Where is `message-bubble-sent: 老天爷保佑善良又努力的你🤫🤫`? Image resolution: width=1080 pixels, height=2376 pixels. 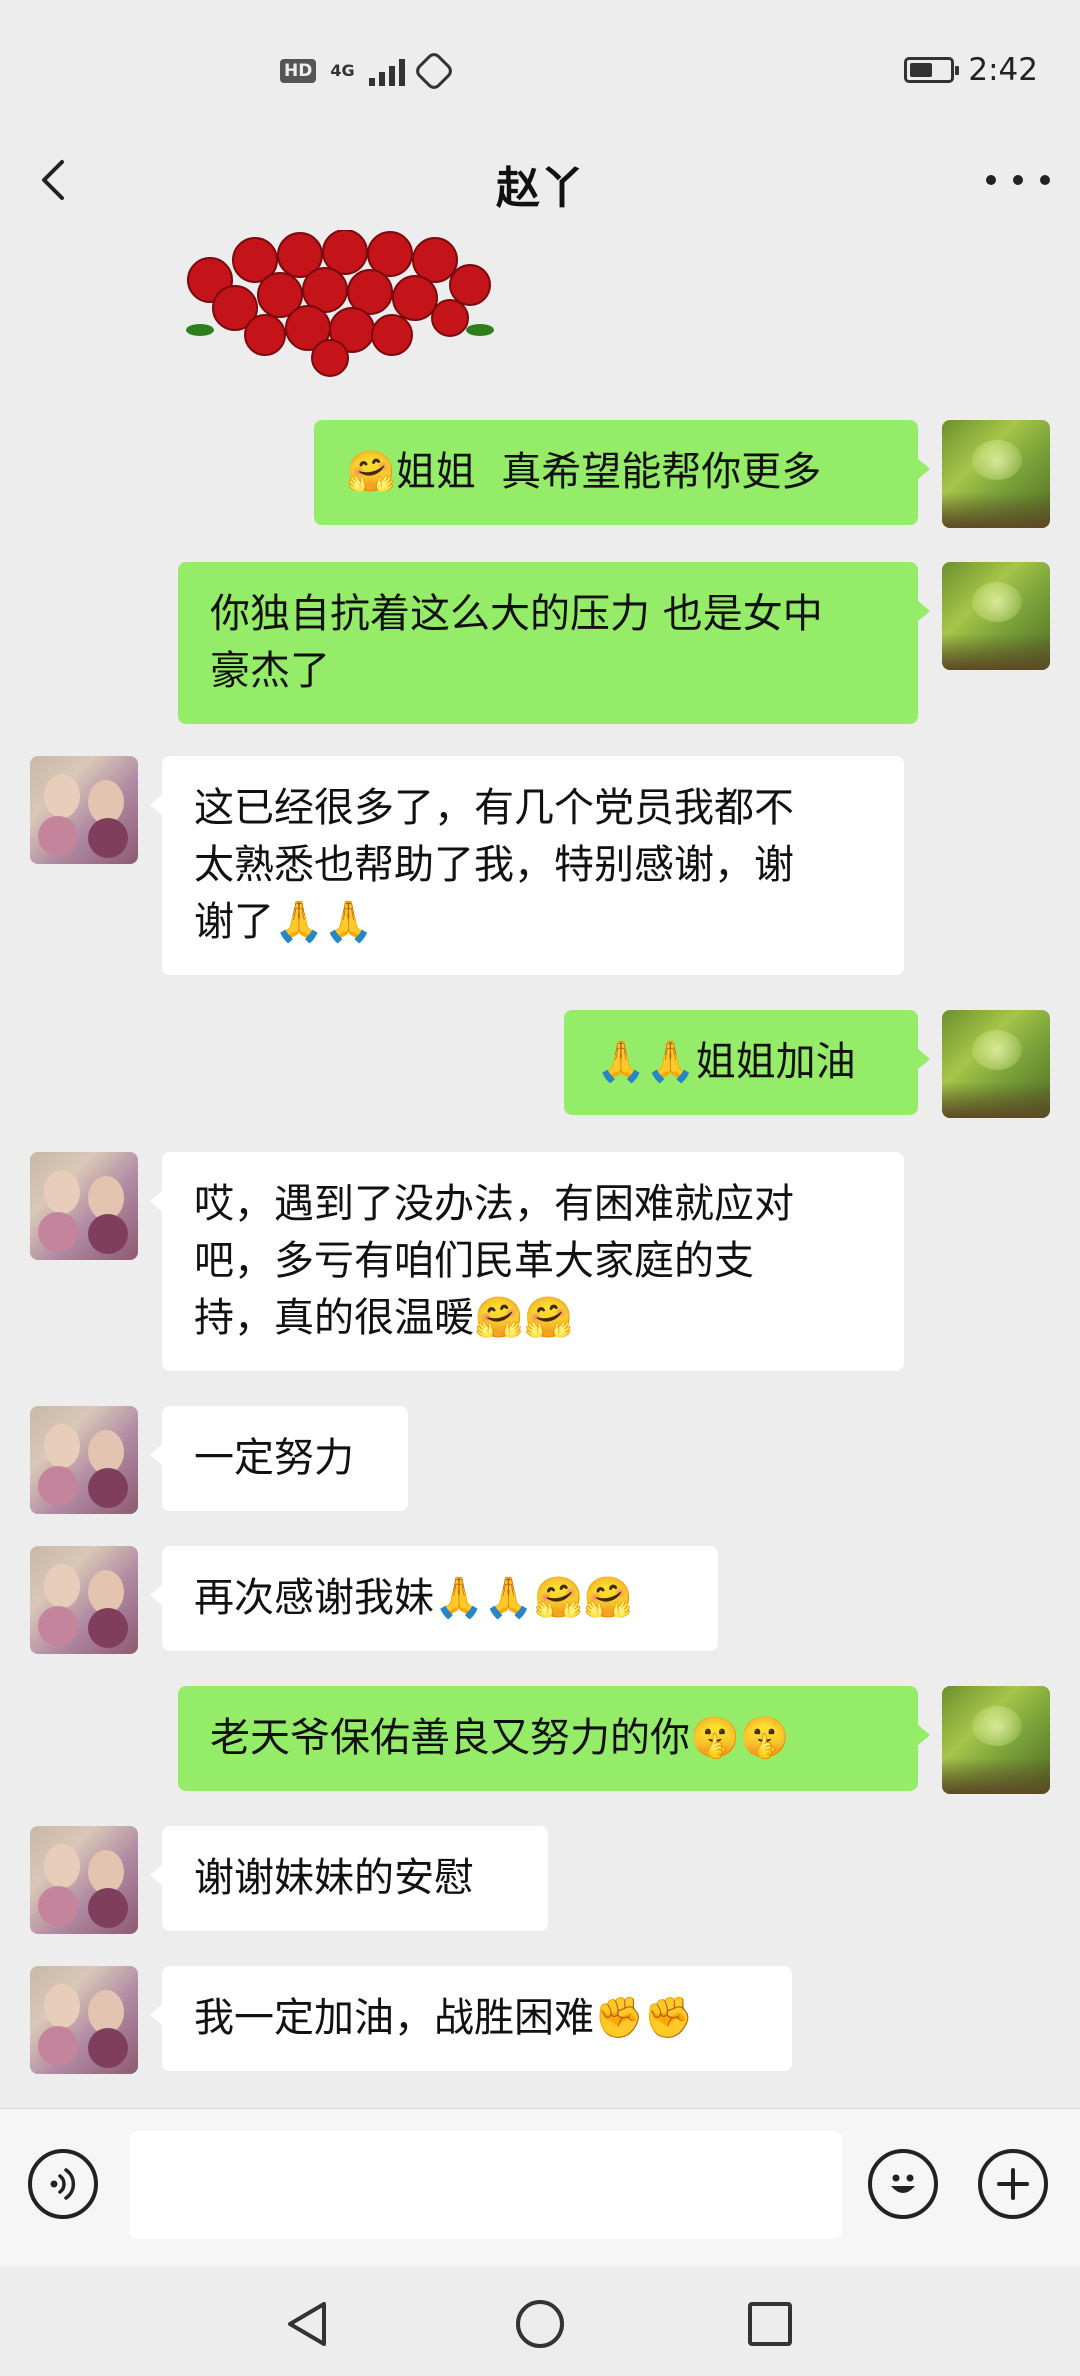 message-bubble-sent: 老天爷保佑善良又努力的你🤫🤫 is located at coordinates (554, 1738).